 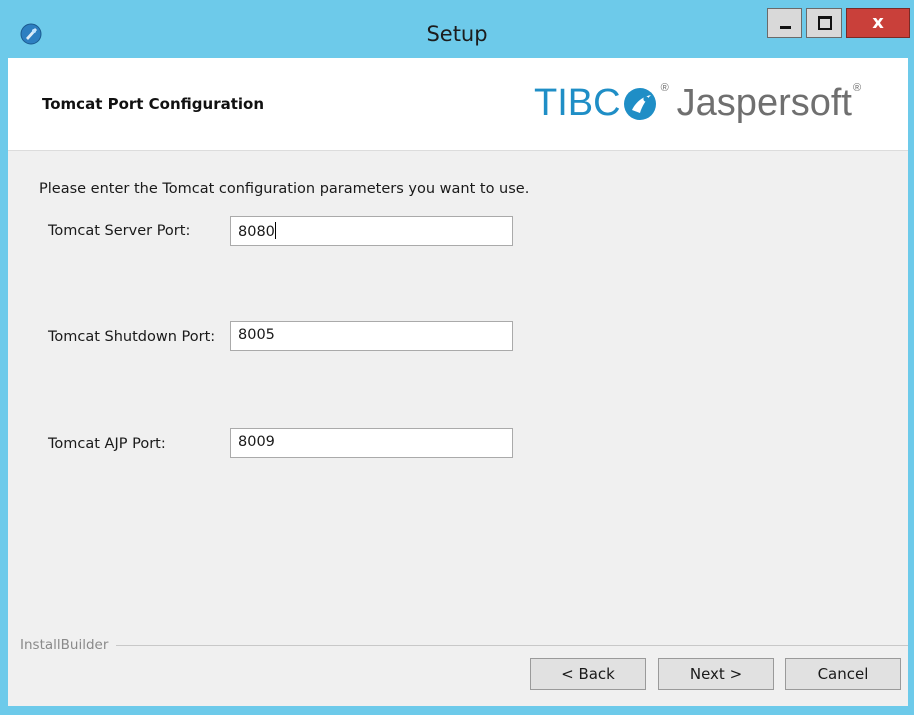 I want to click on ajp-port-label: Tomcat AJP Port:, so click(x=107, y=444).